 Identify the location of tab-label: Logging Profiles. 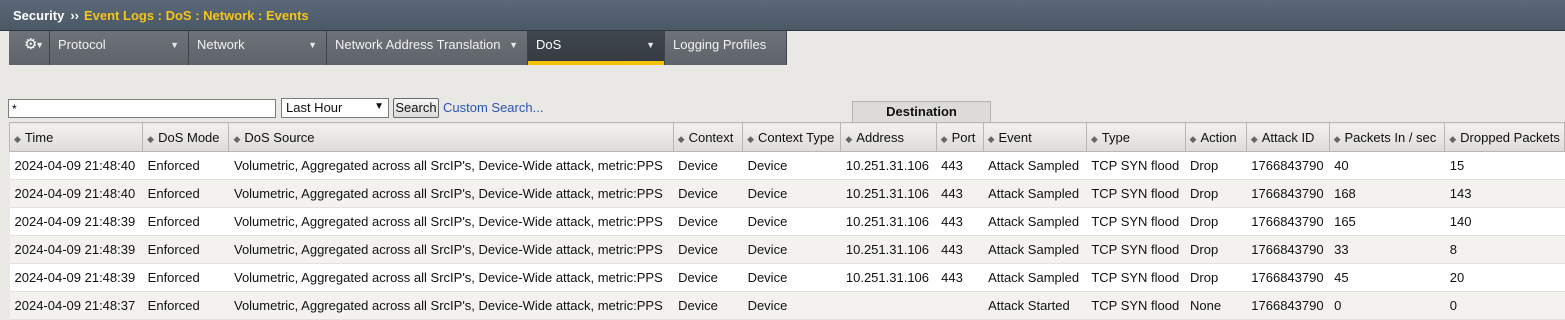
(720, 44).